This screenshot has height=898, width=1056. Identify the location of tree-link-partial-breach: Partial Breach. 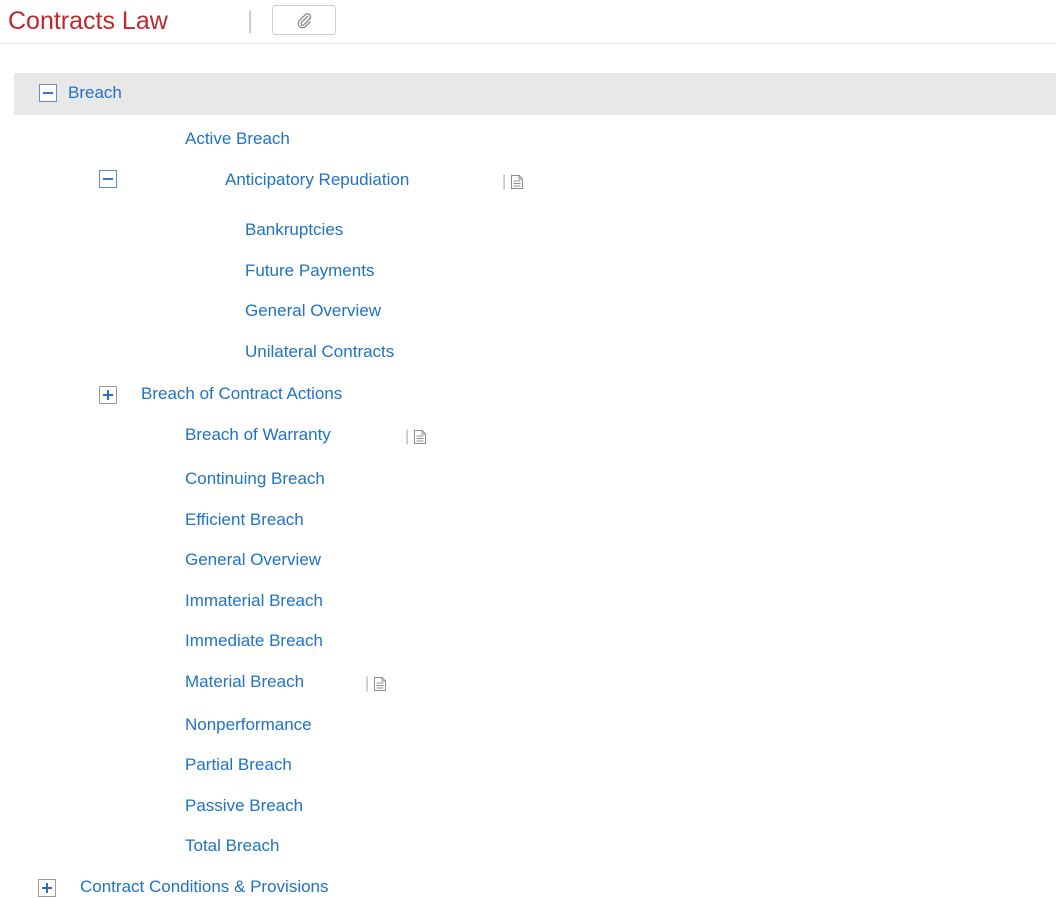
(238, 765).